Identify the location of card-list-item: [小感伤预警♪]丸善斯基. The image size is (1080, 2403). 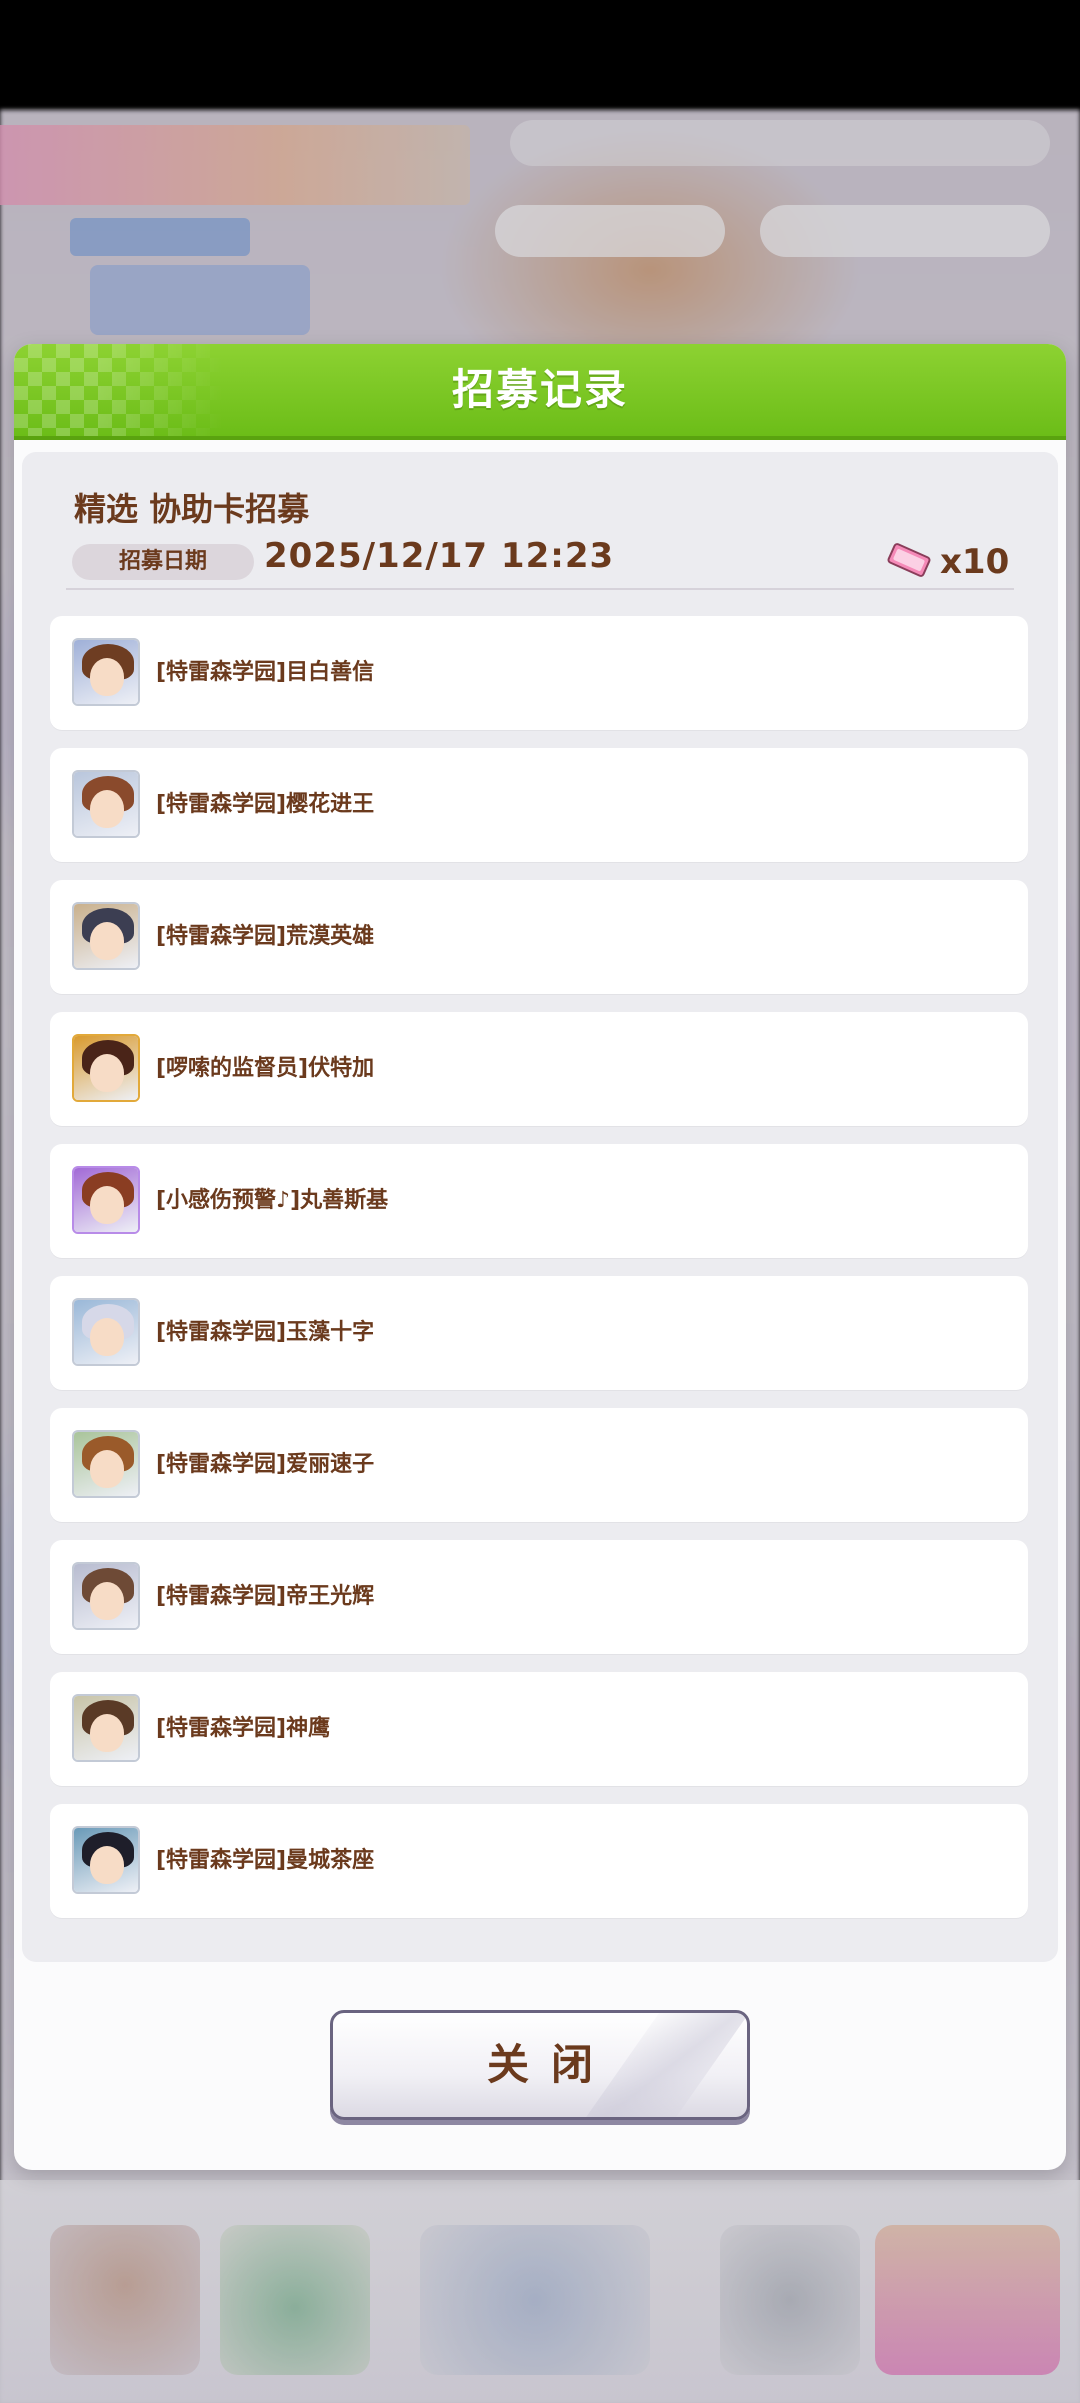
(539, 1201).